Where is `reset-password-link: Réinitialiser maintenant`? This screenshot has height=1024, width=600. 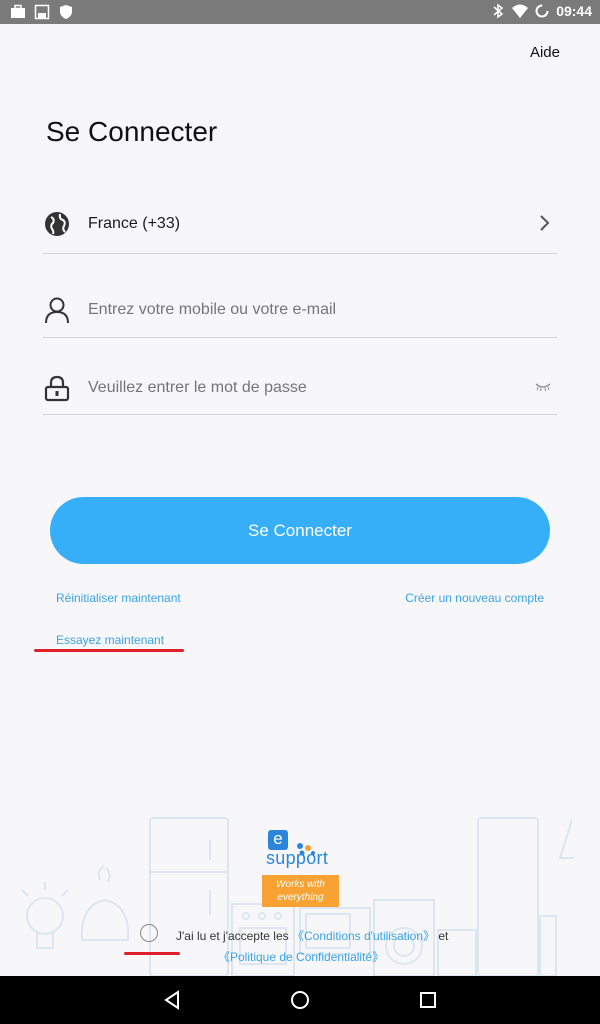
reset-password-link: Réinitialiser maintenant is located at coordinates (118, 598).